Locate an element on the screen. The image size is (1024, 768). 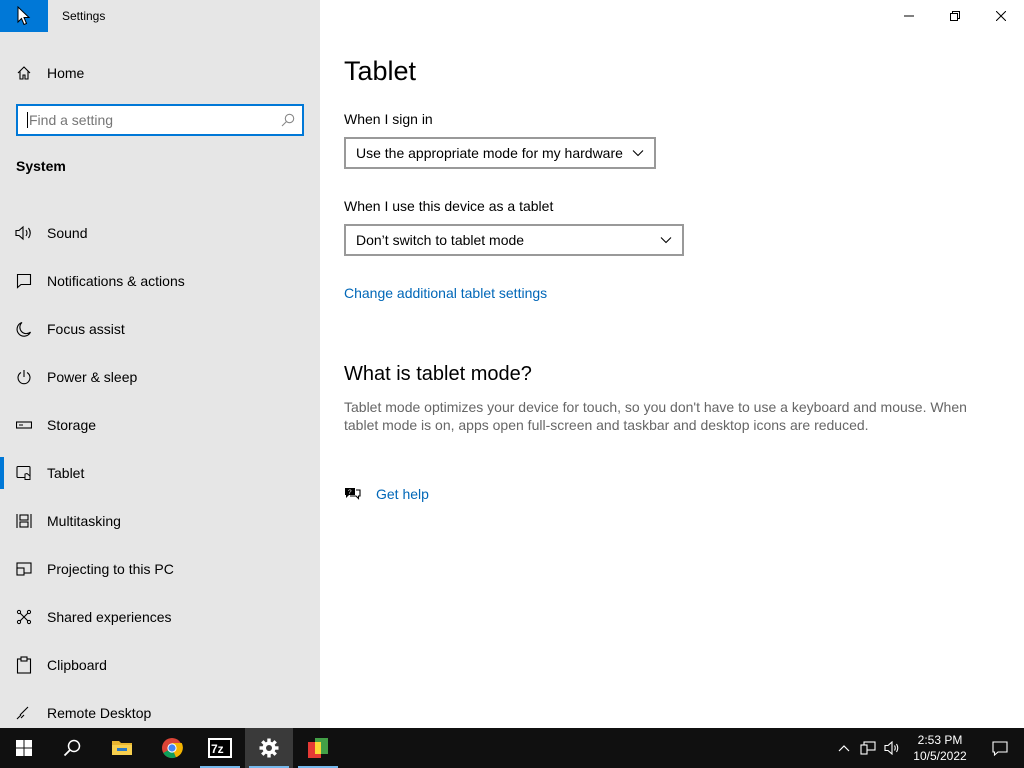
restore-button is located at coordinates (955, 16).